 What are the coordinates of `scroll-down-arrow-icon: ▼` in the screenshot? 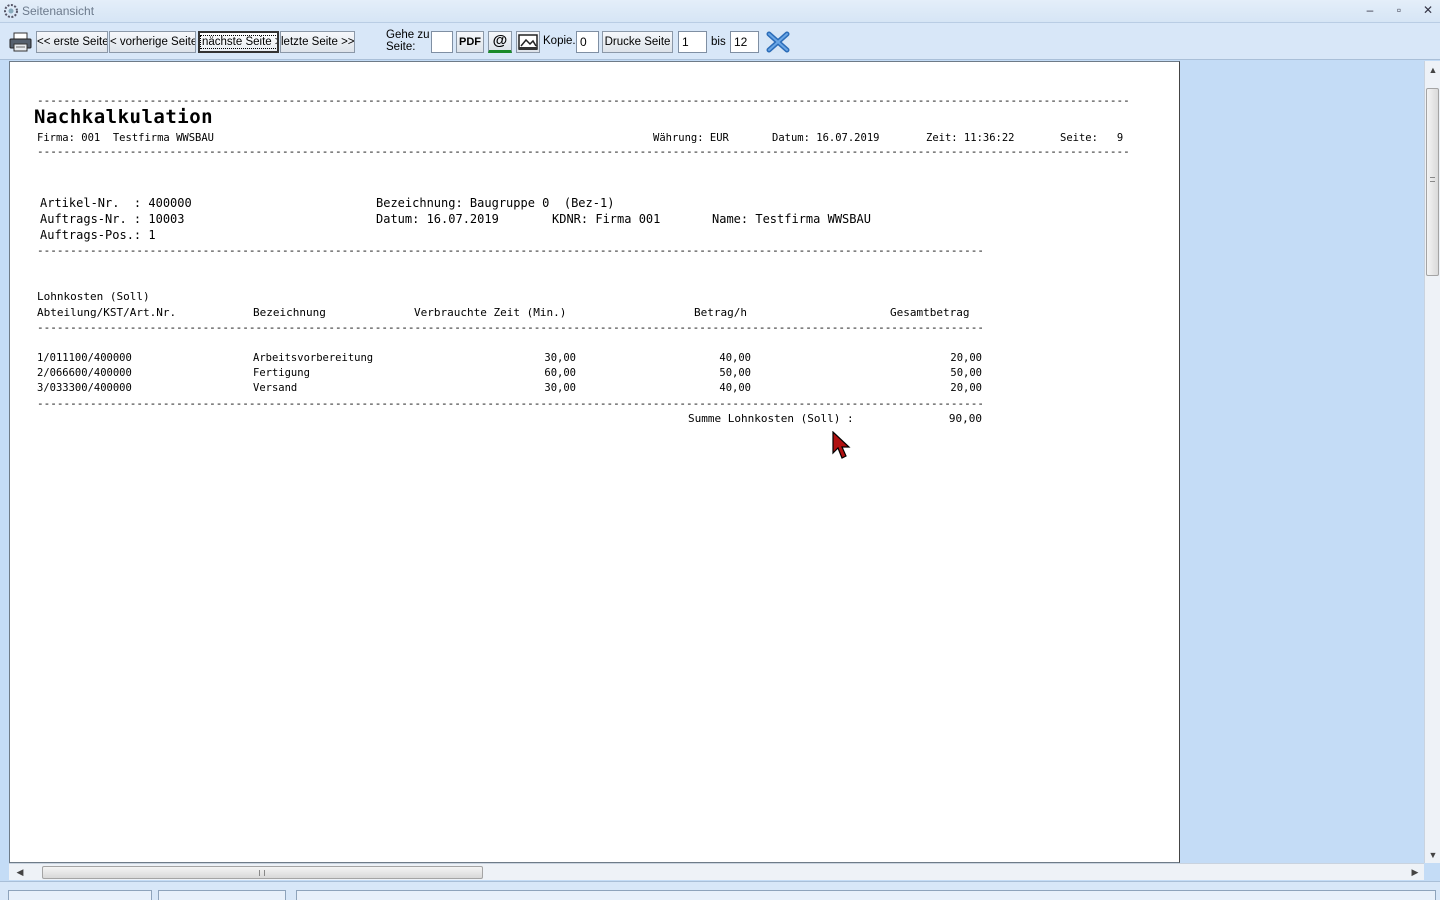 It's located at (1432, 855).